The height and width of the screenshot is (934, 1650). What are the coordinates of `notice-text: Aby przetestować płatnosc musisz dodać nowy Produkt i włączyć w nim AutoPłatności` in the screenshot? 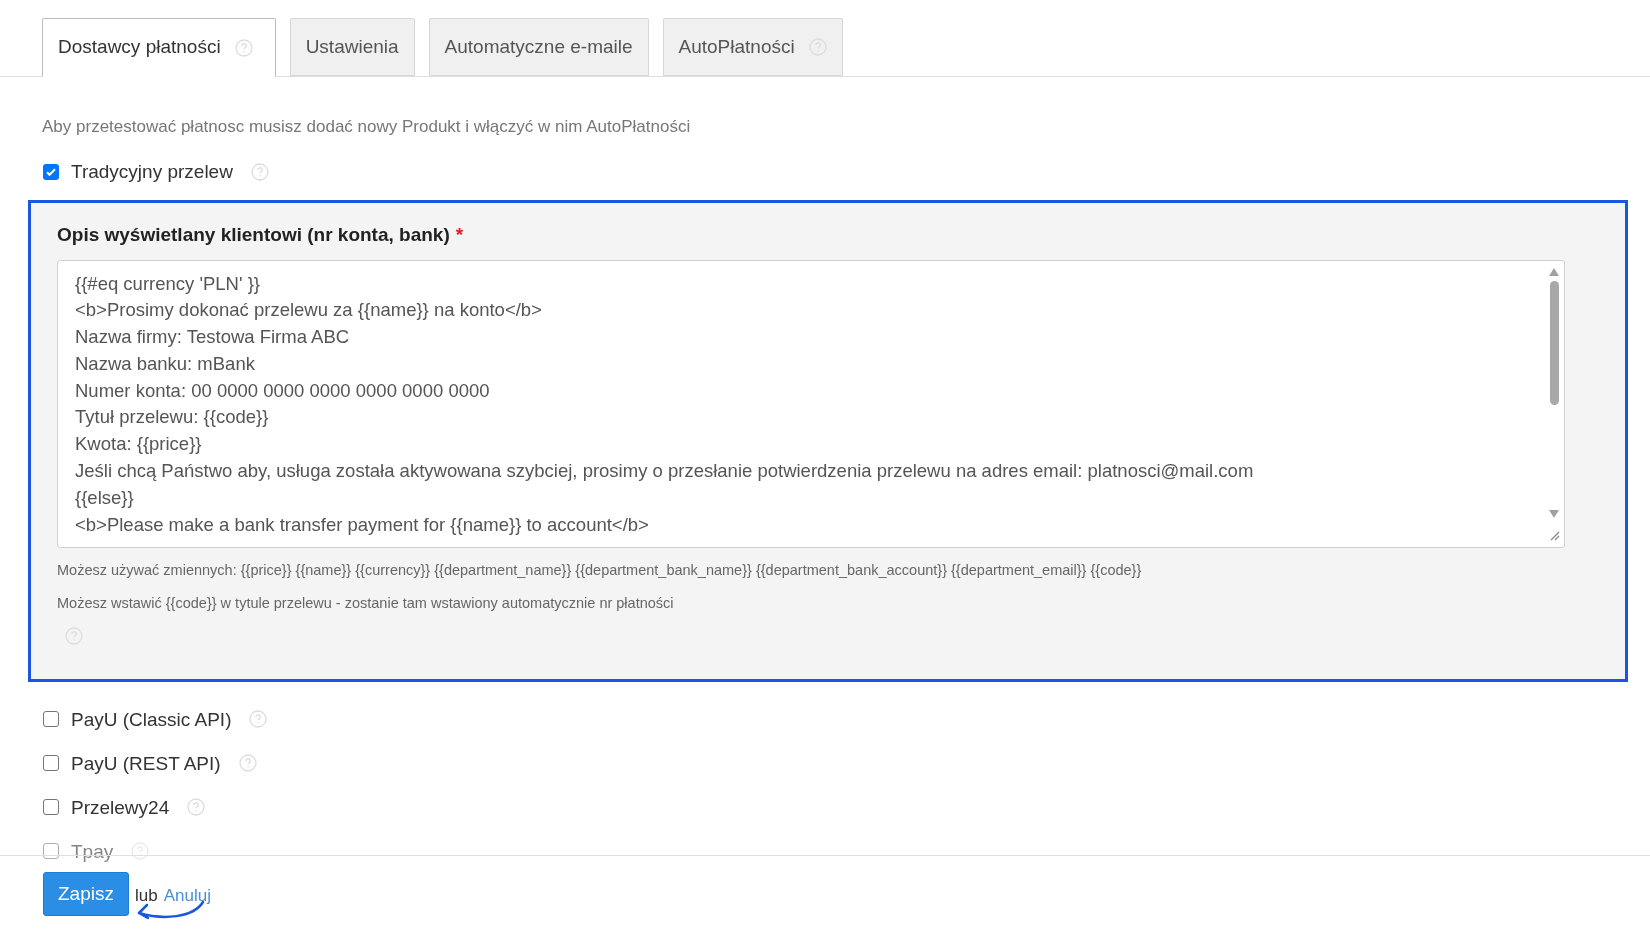 It's located at (366, 127).